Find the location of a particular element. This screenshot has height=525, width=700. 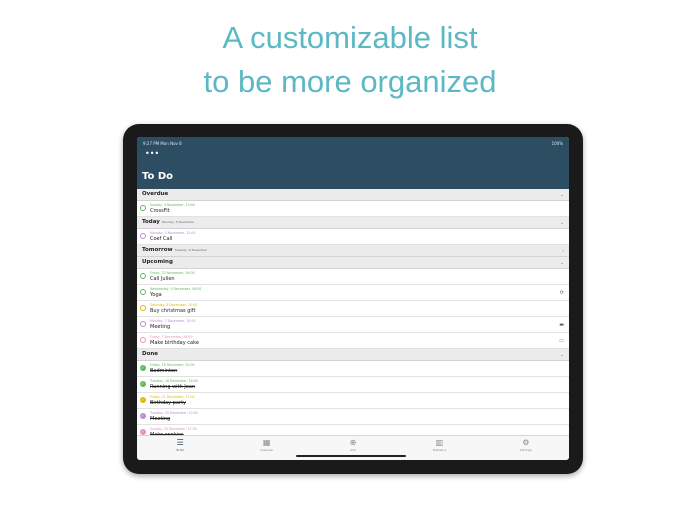

task-row: Monday, 7 December, 10:00 Meeting ▬ is located at coordinates (353, 325).